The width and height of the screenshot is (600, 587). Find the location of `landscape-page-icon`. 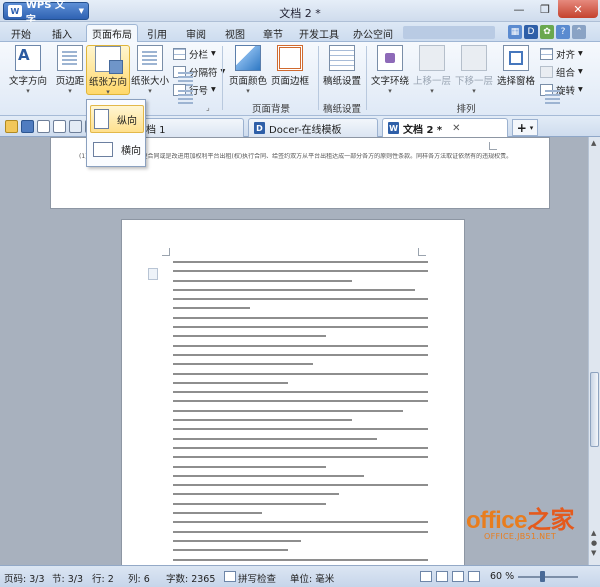

landscape-page-icon is located at coordinates (103, 149).